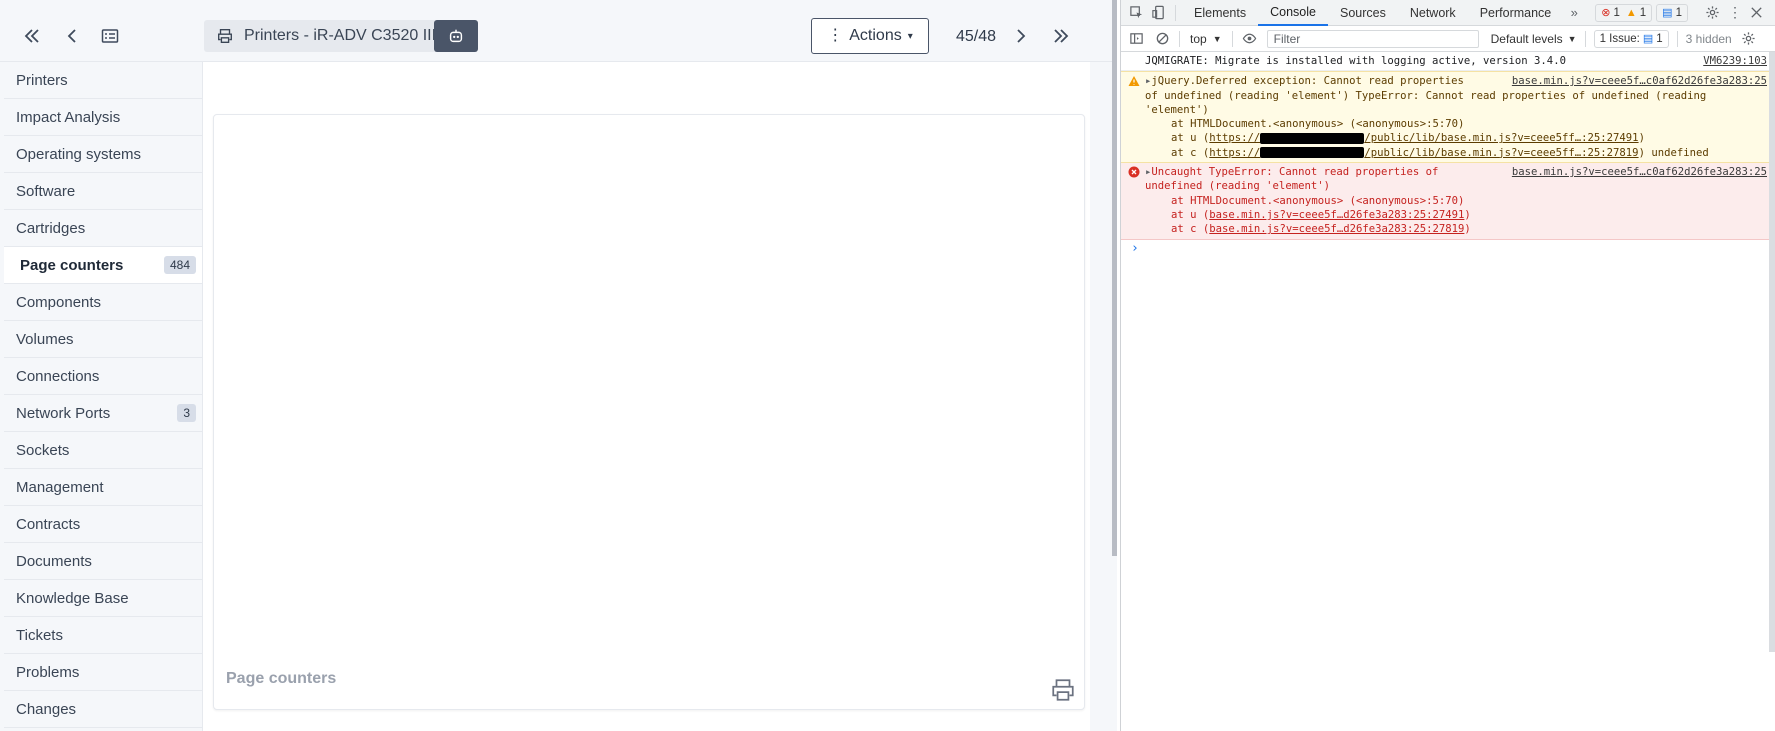 This screenshot has height=731, width=1775. What do you see at coordinates (1114, 278) in the screenshot?
I see `page-scrollbar` at bounding box center [1114, 278].